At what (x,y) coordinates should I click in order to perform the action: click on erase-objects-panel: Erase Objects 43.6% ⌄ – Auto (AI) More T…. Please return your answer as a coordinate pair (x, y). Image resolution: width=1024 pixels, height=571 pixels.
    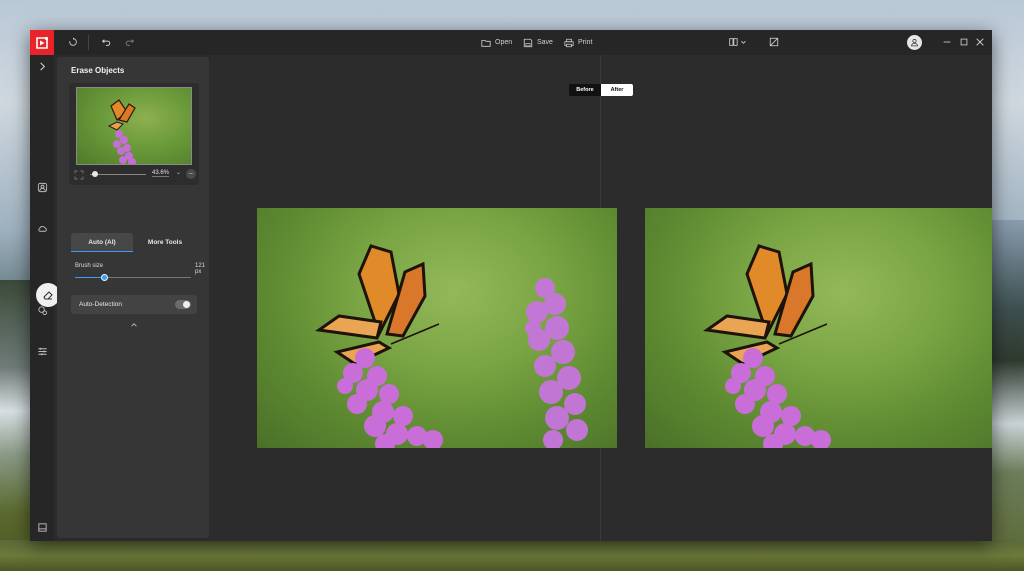
    Looking at the image, I should click on (133, 297).